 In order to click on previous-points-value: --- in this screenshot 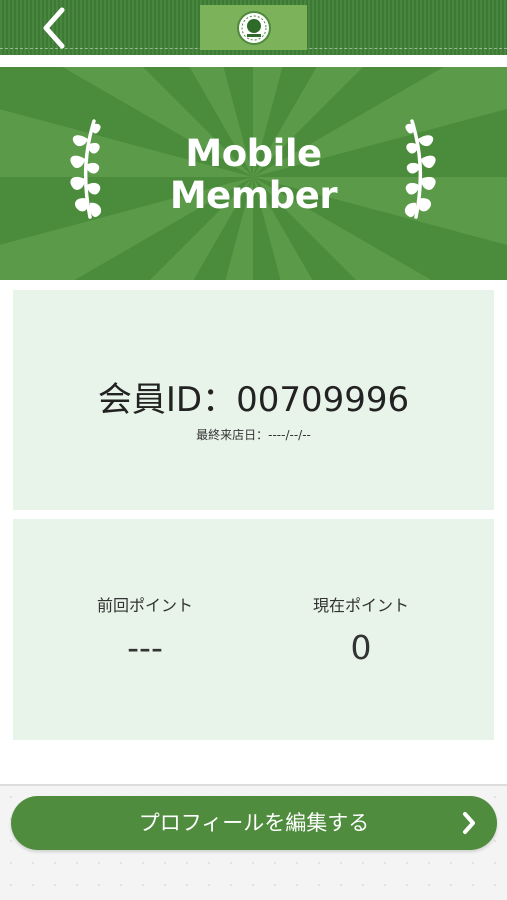, I will do `click(145, 647)`.